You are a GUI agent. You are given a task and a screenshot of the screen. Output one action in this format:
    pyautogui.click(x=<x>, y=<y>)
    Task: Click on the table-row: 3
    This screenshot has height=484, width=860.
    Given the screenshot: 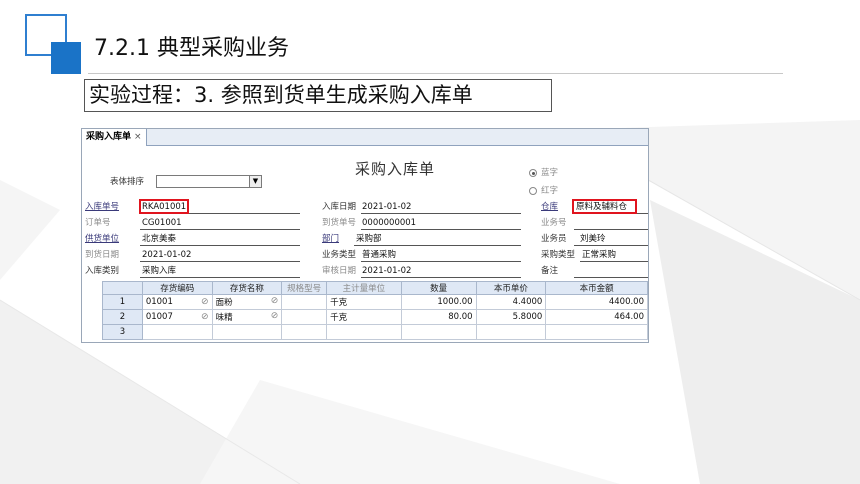 What is the action you would take?
    pyautogui.click(x=375, y=332)
    